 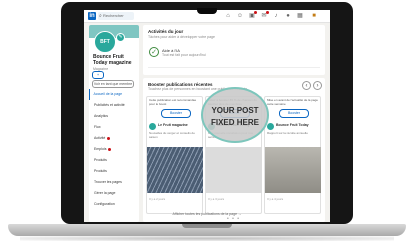 What do you see at coordinates (92, 16) in the screenshot?
I see `linkedin-logo: in` at bounding box center [92, 16].